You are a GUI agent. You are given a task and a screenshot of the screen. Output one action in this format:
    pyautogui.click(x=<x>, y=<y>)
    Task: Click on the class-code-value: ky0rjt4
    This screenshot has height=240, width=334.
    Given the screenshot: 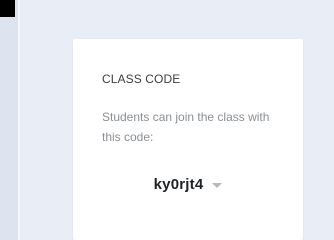 What is the action you would take?
    pyautogui.click(x=178, y=184)
    